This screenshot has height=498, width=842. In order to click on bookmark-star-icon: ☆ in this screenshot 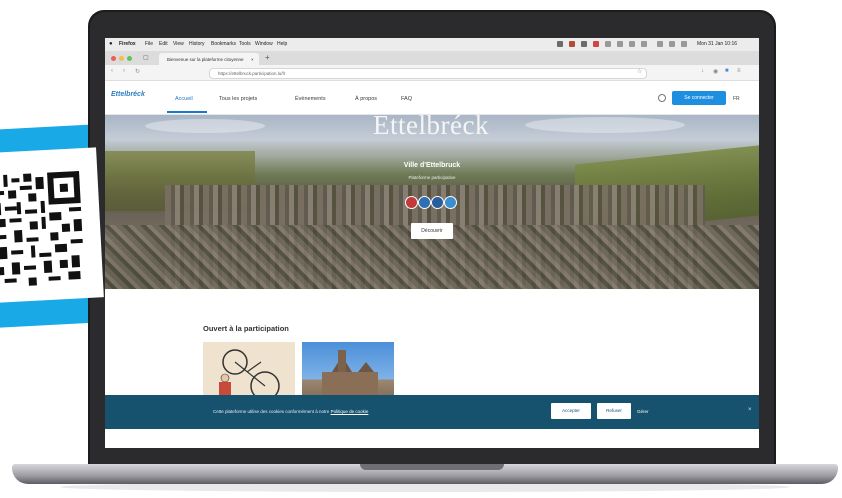, I will do `click(639, 71)`.